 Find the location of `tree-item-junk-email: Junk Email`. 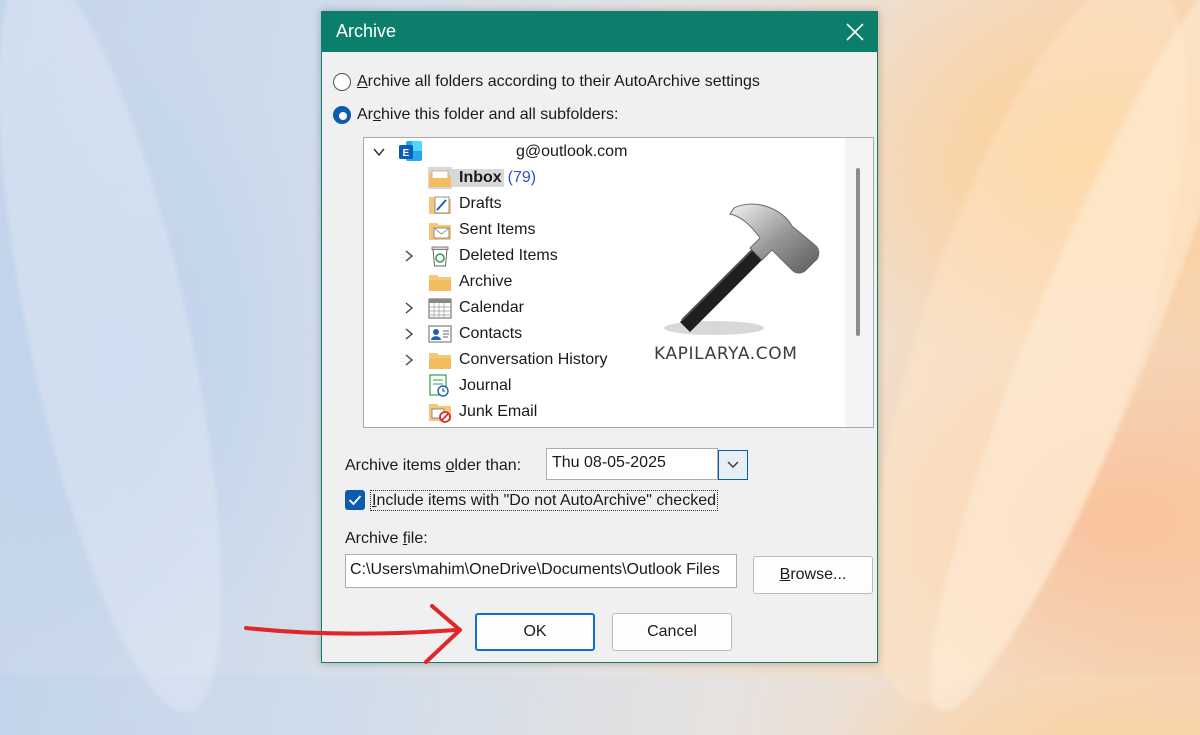

tree-item-junk-email: Junk Email is located at coordinates (450, 412).